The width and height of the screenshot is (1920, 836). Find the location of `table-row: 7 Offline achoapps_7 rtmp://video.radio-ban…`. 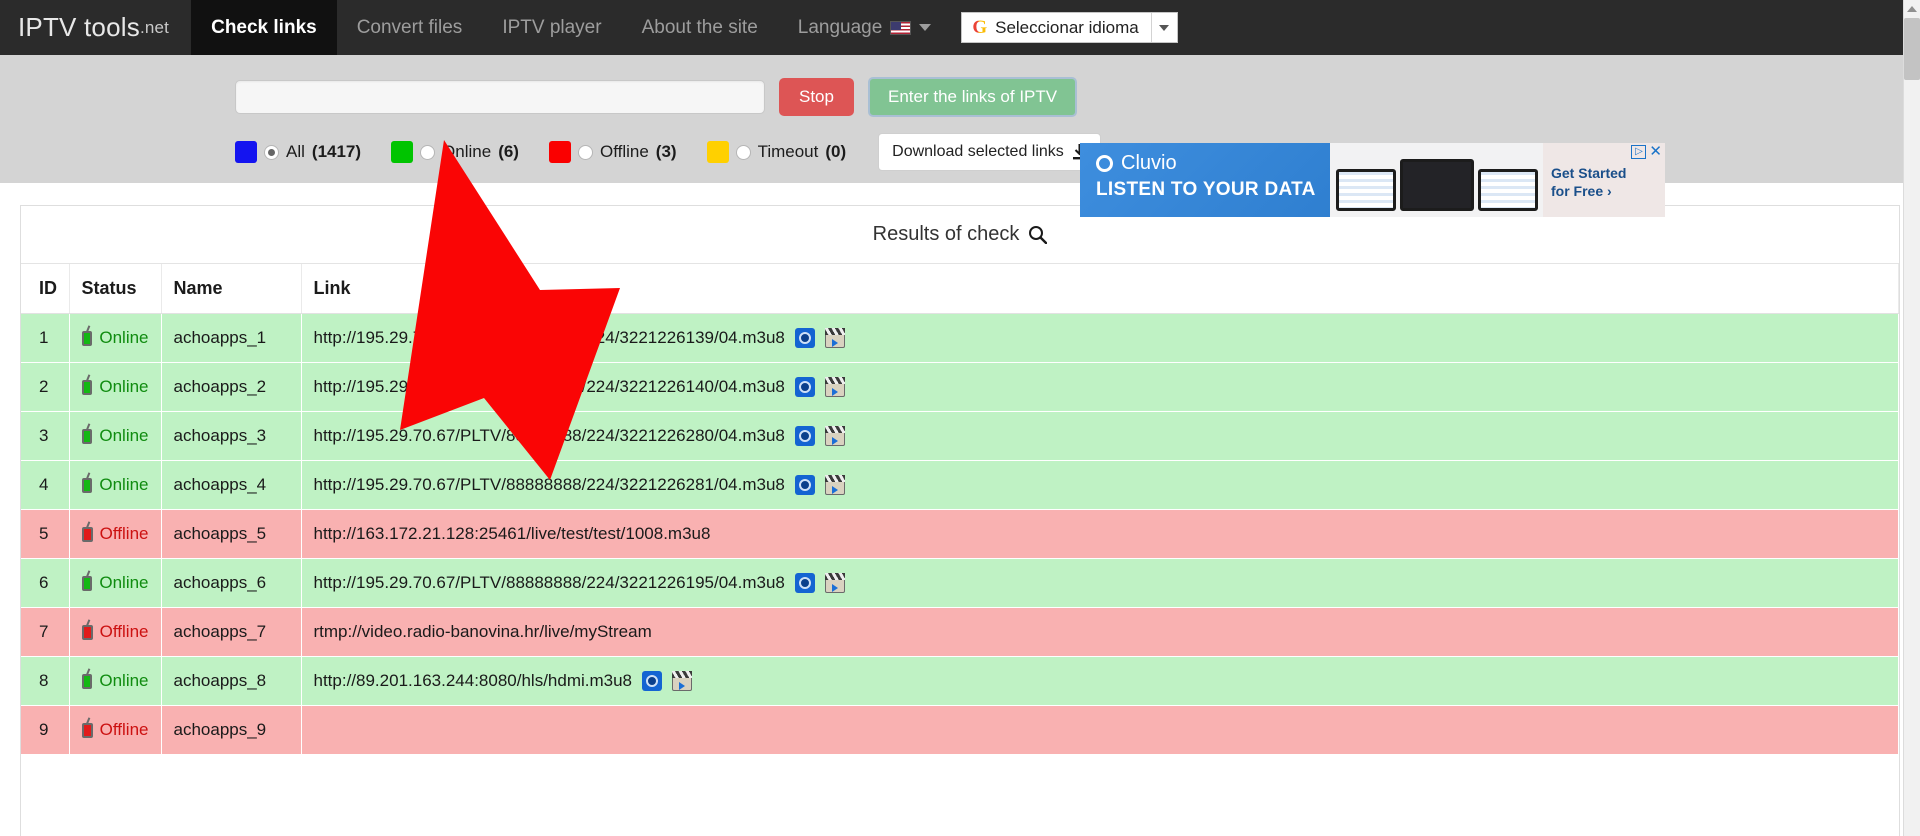

table-row: 7 Offline achoapps_7 rtmp://video.radio-ban… is located at coordinates (960, 632).